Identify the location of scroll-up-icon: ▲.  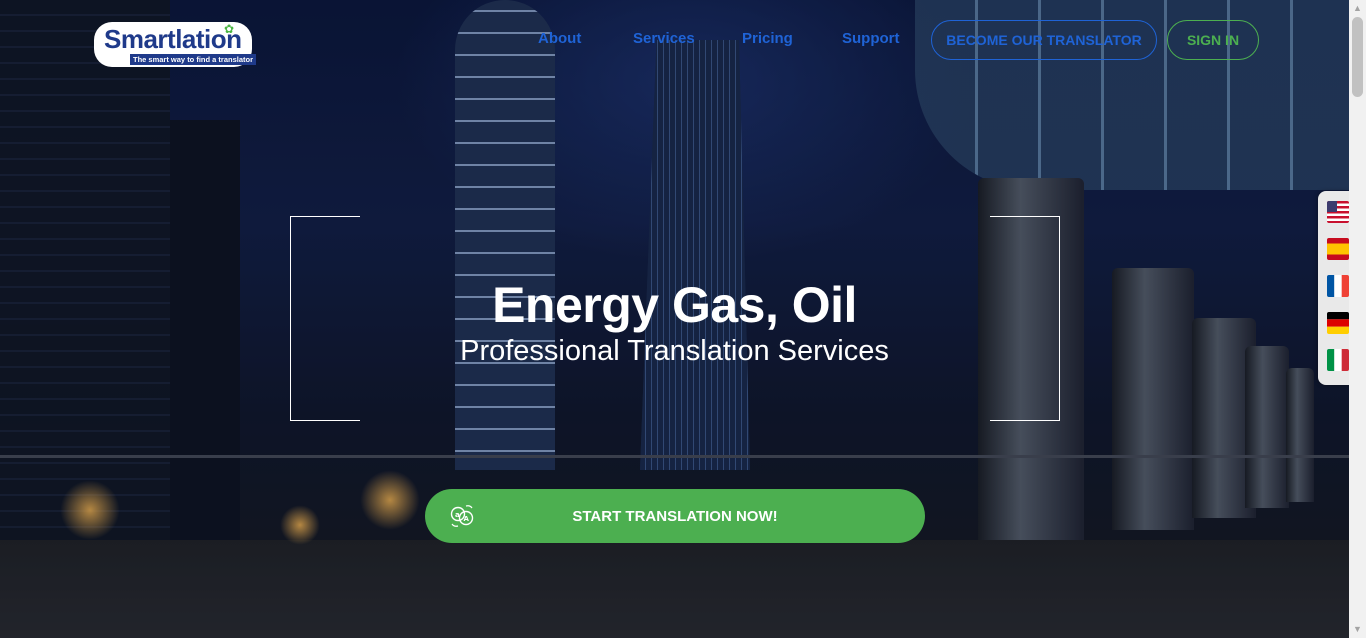
(1357, 8).